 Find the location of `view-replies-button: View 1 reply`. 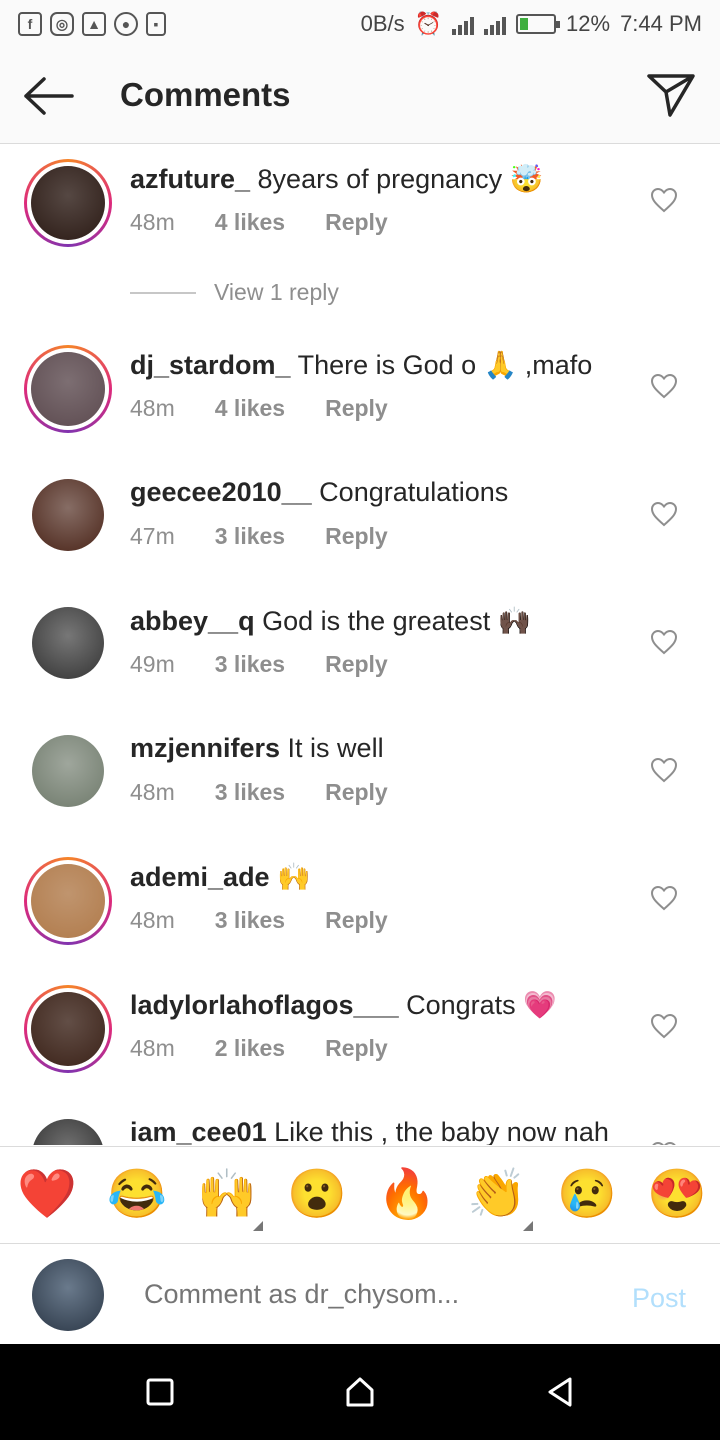

view-replies-button: View 1 reply is located at coordinates (234, 292).